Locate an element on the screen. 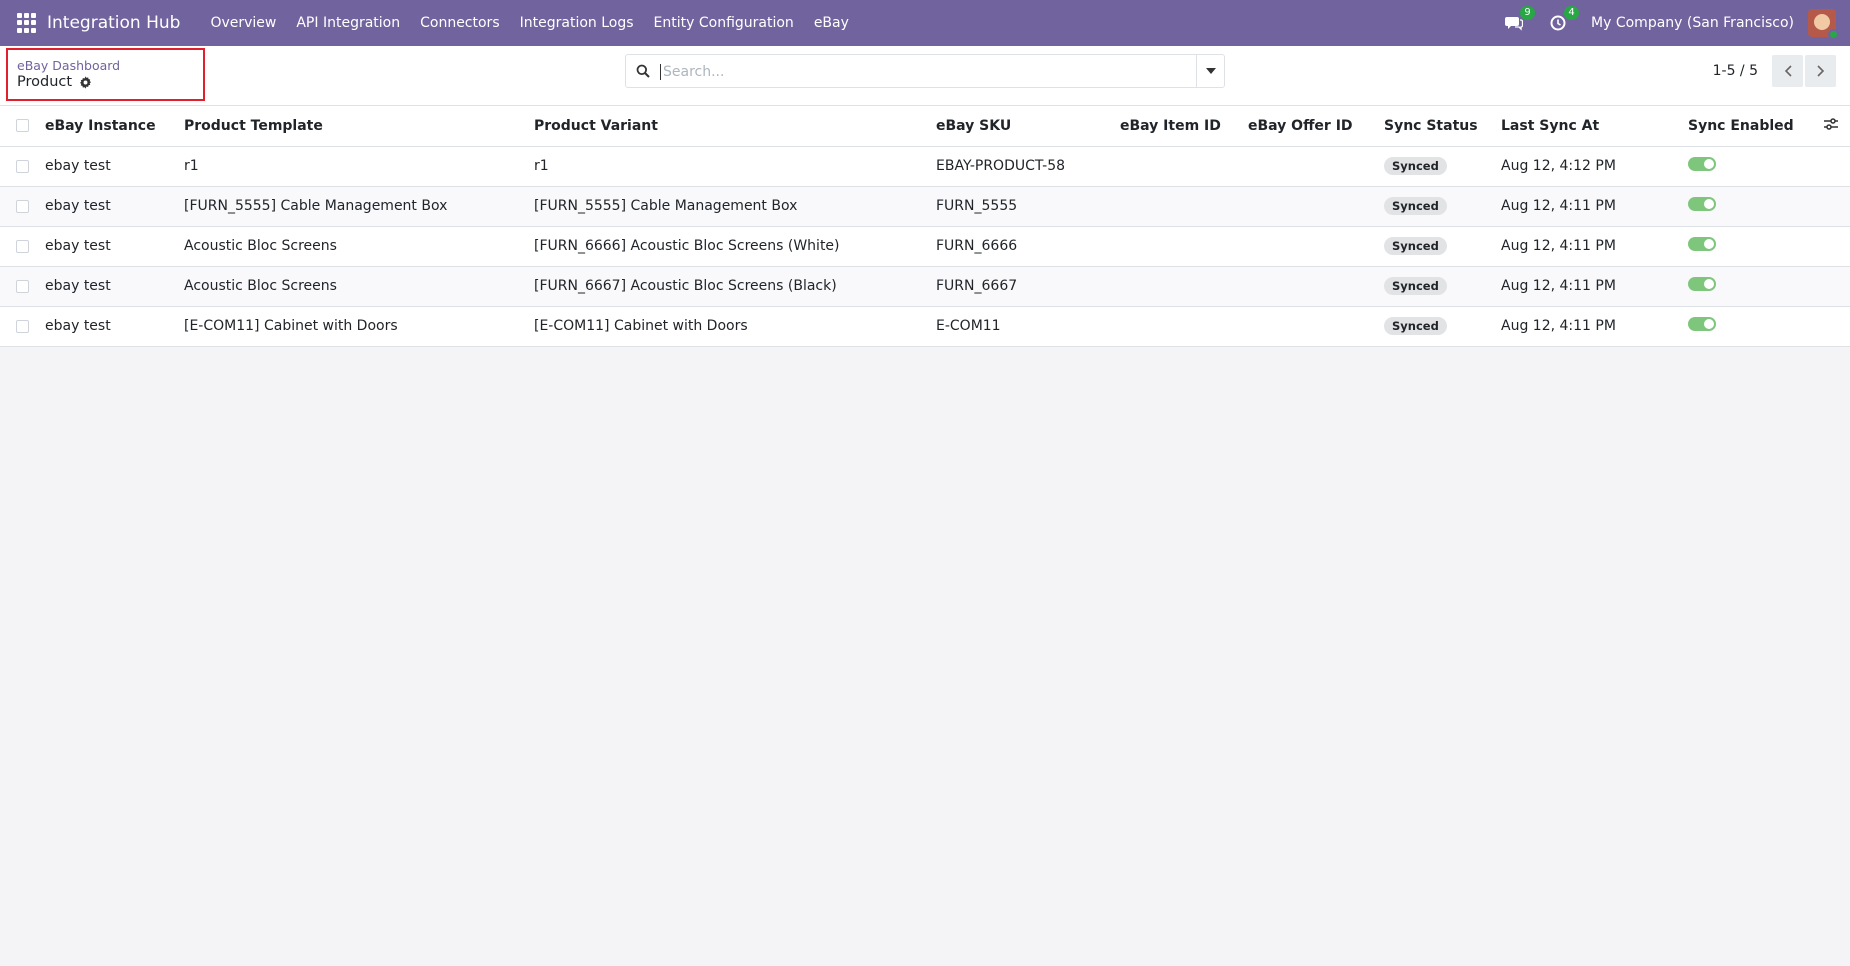  optional-columns-cell is located at coordinates (1827, 126).